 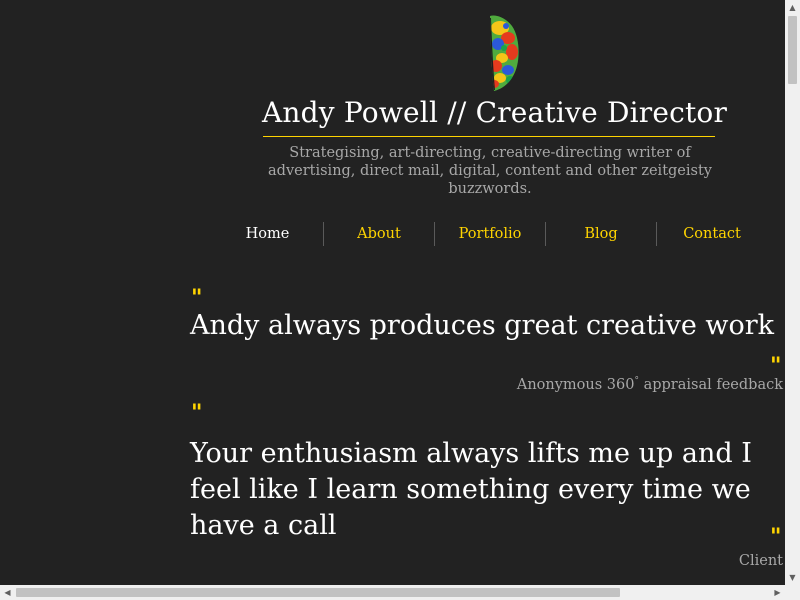 What do you see at coordinates (792, 7) in the screenshot?
I see `scroll-up-arrow-icon: ▲` at bounding box center [792, 7].